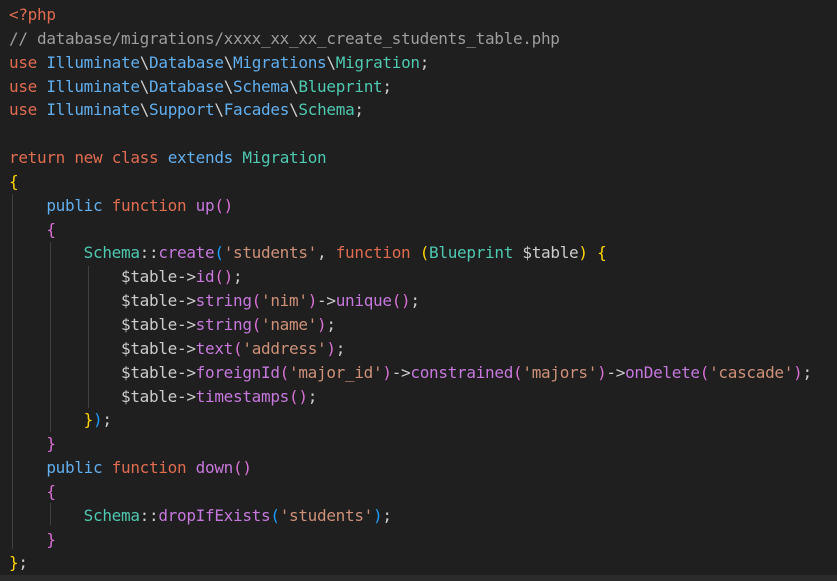  Describe the element at coordinates (410, 325) in the screenshot. I see `code-line: $table->string('name');` at that location.